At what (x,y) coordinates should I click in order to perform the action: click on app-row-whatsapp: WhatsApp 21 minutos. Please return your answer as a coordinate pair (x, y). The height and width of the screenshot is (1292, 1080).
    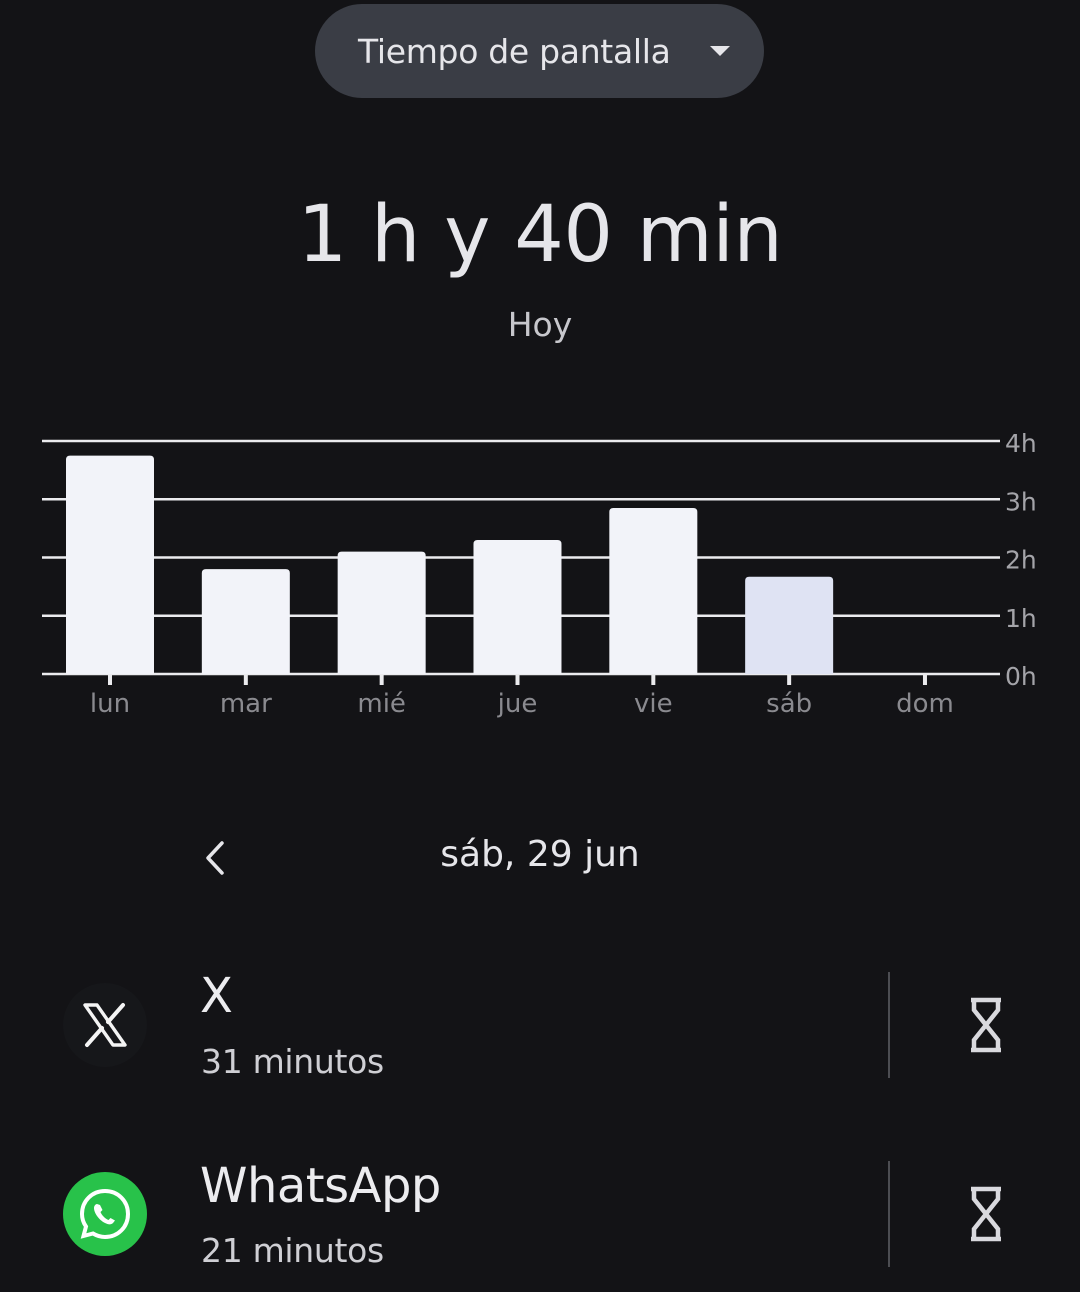
    Looking at the image, I should click on (540, 1213).